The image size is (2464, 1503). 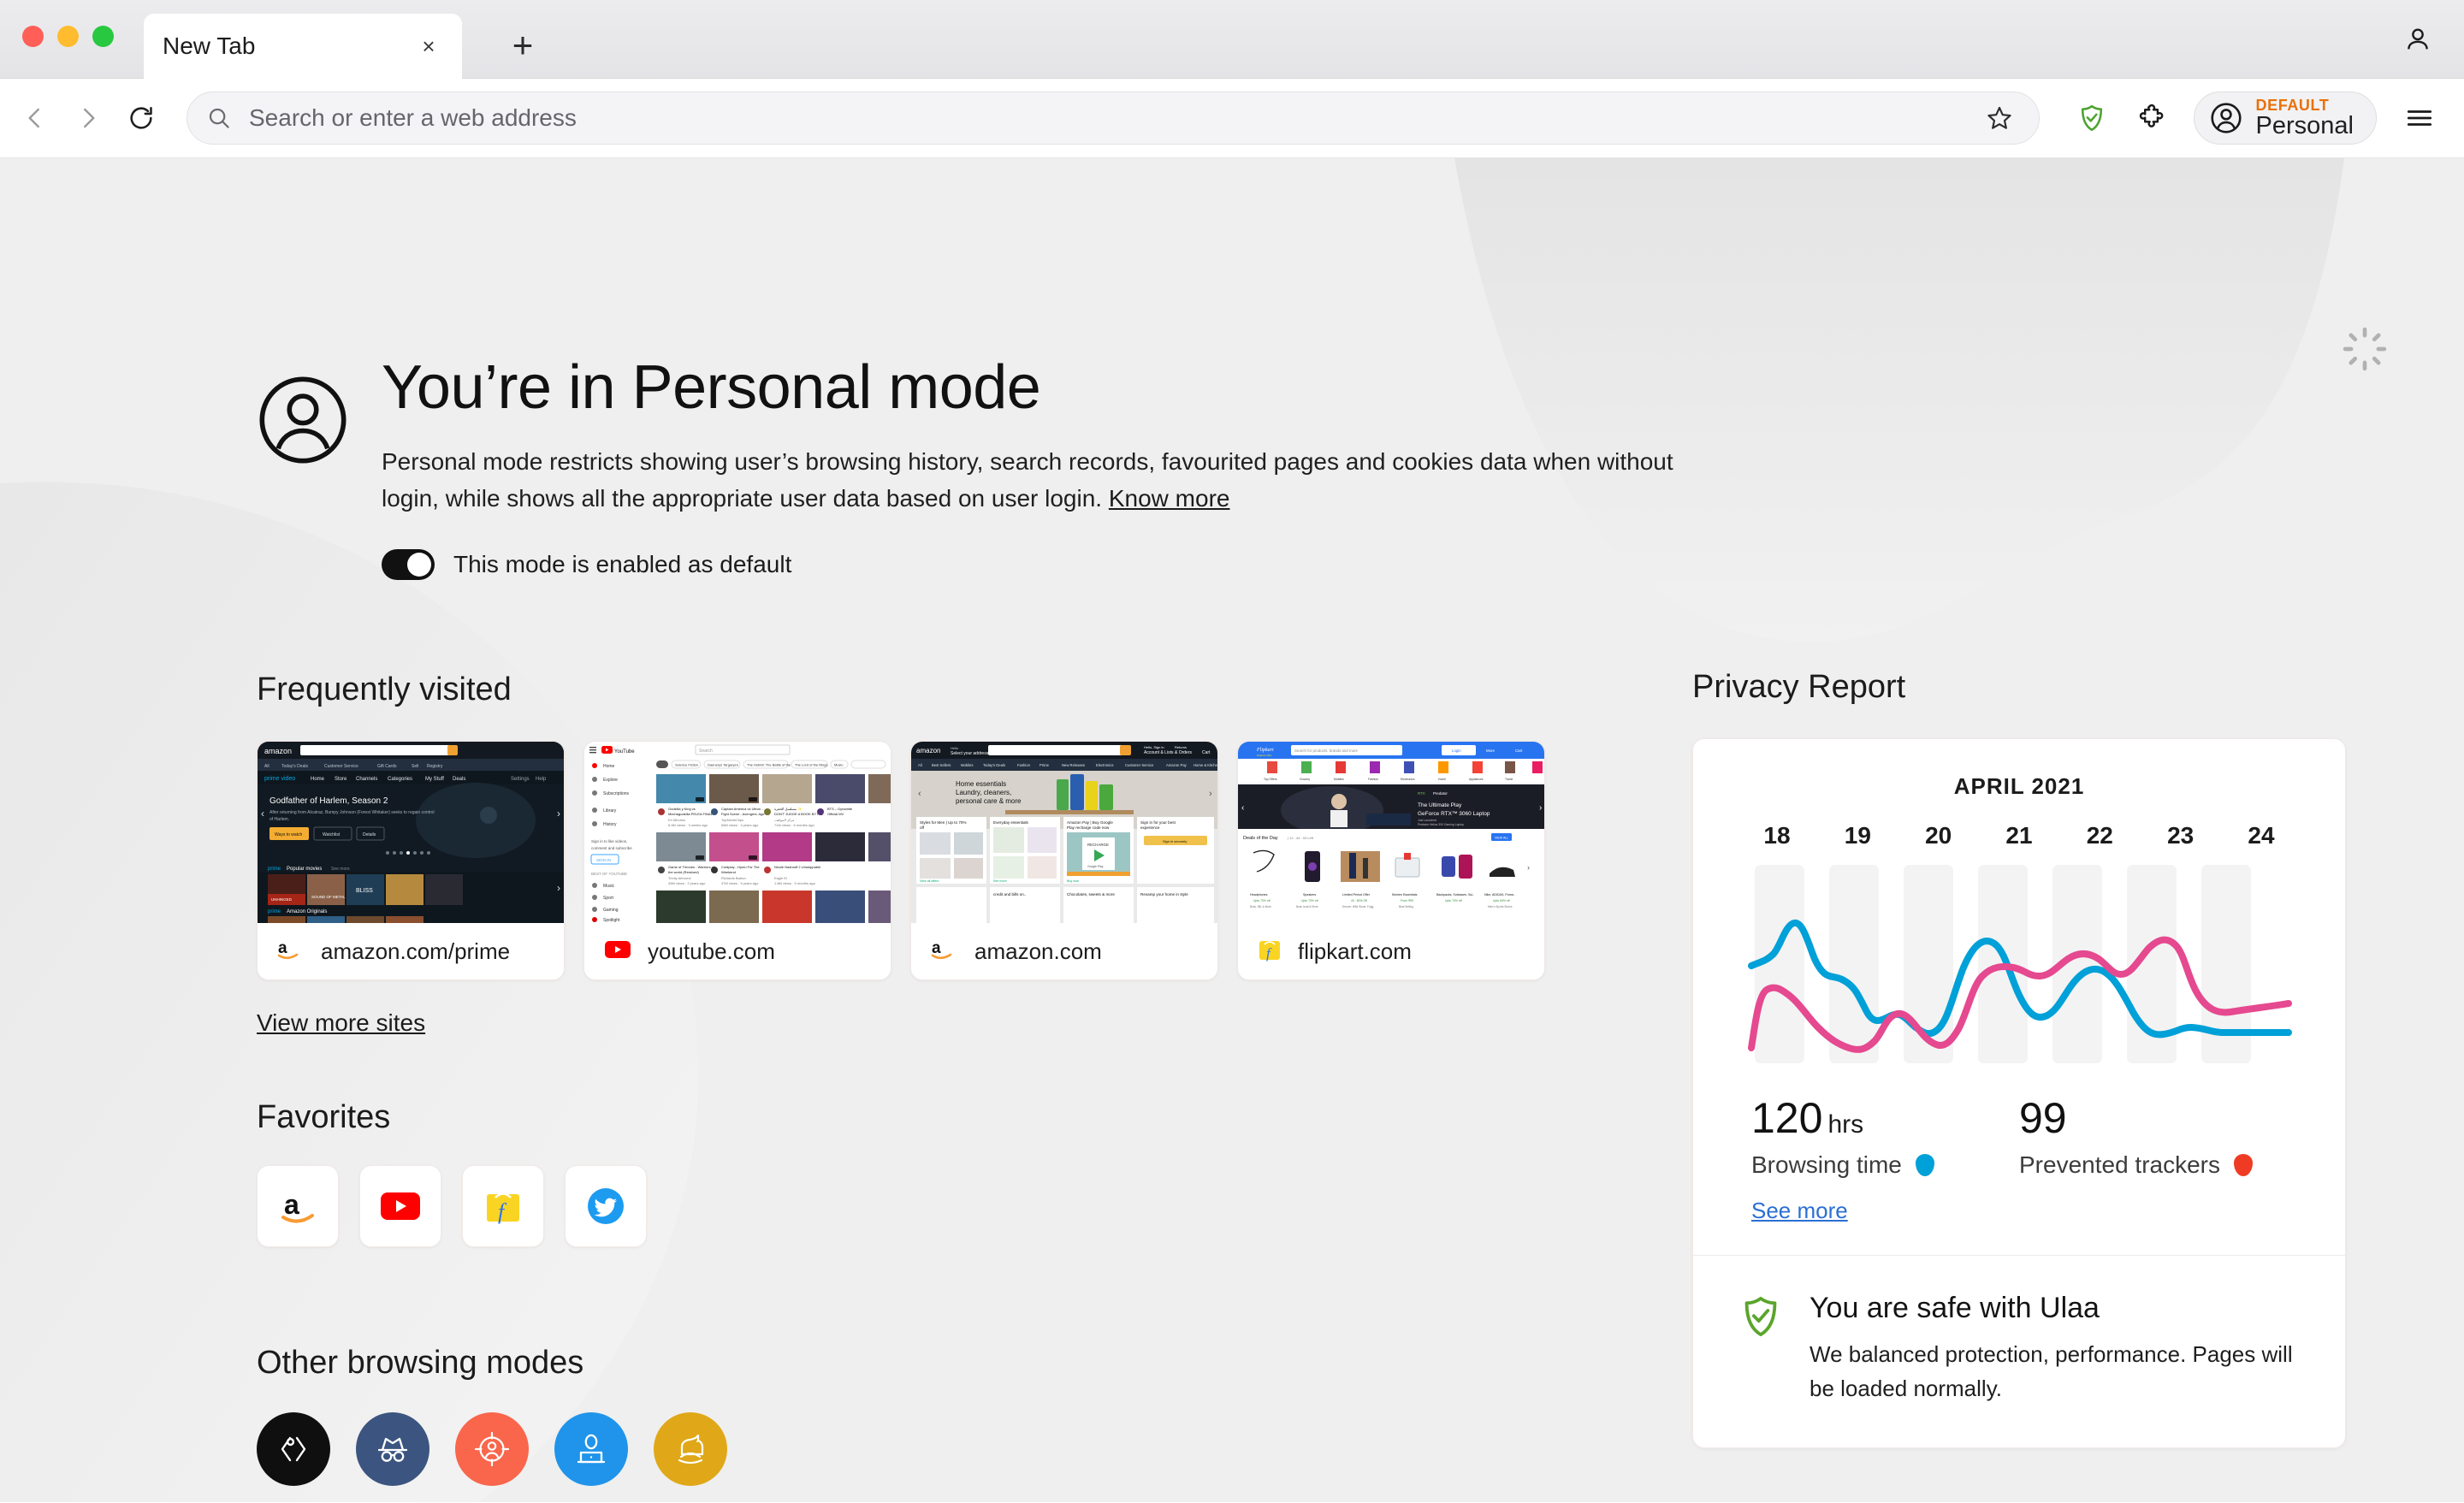 I want to click on youtube-icon, so click(x=617, y=951).